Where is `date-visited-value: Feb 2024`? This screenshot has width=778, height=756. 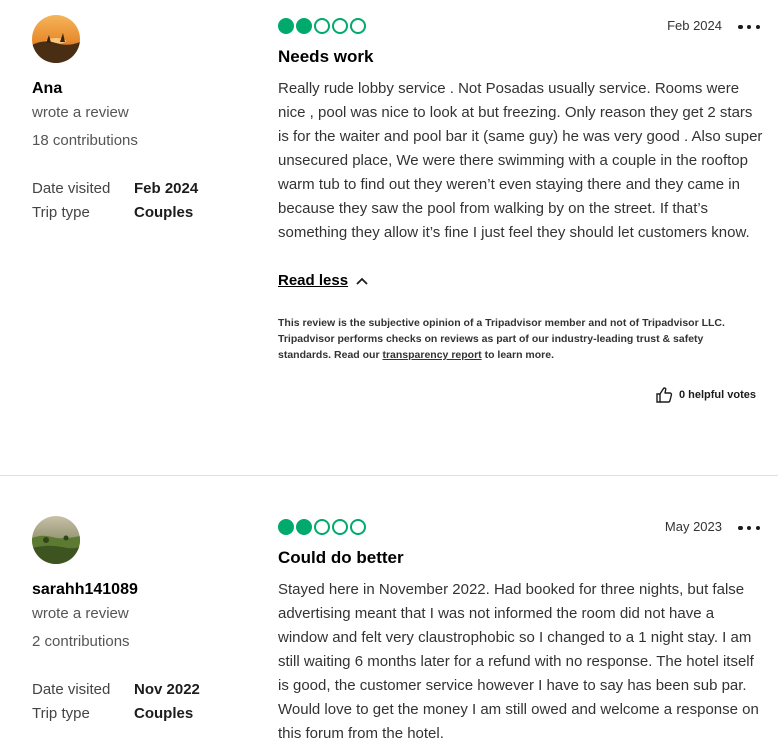 date-visited-value: Feb 2024 is located at coordinates (166, 188).